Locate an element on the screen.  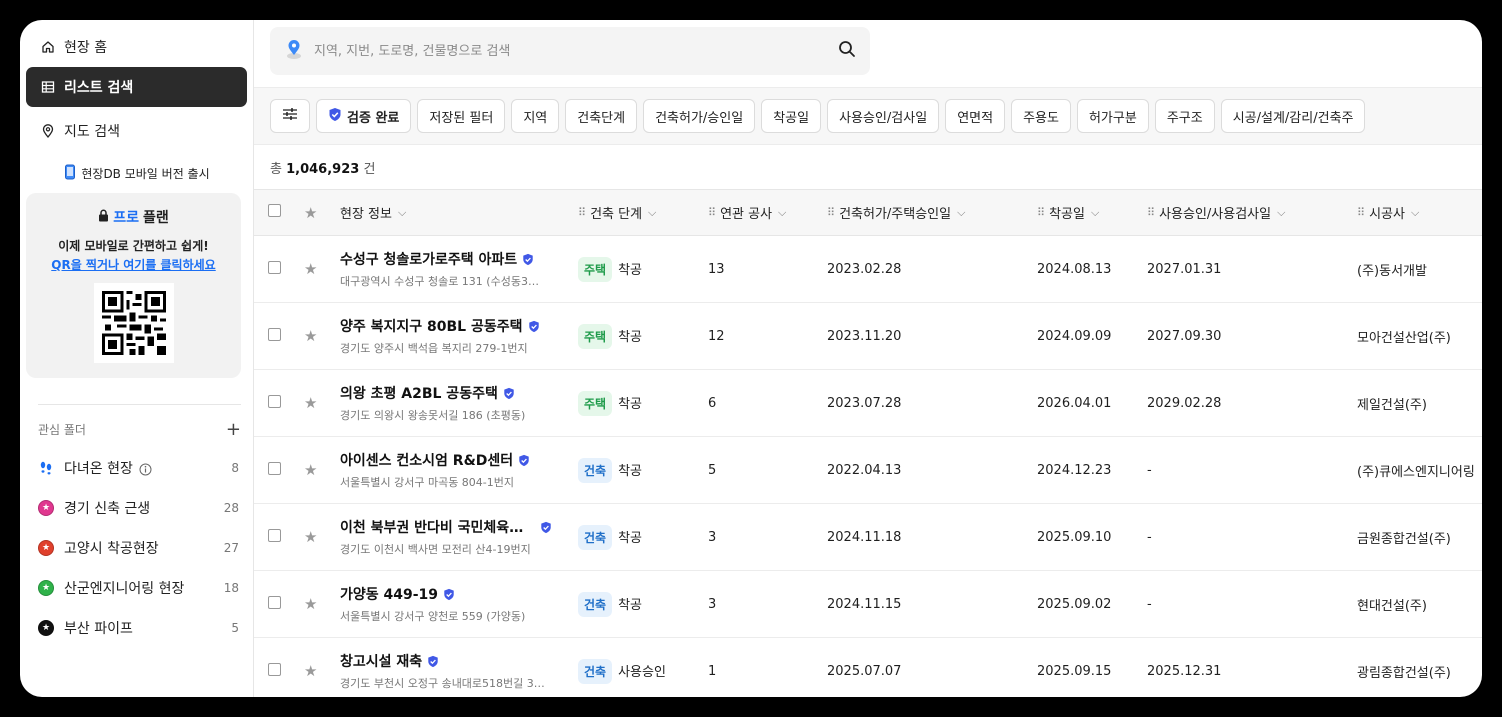
nav-map-search: 지도 검색 is located at coordinates (136, 131).